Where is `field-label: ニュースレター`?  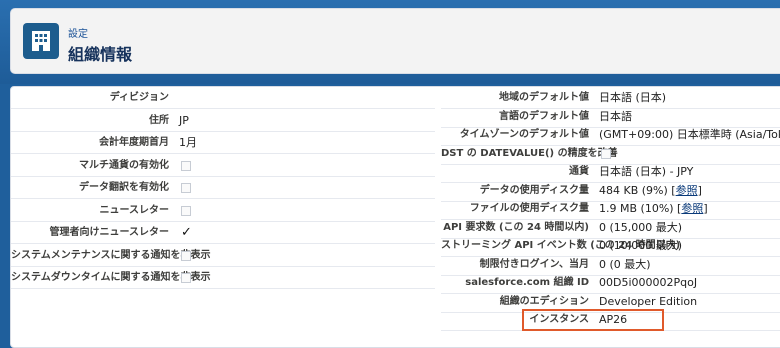 field-label: ニュースレター is located at coordinates (134, 210).